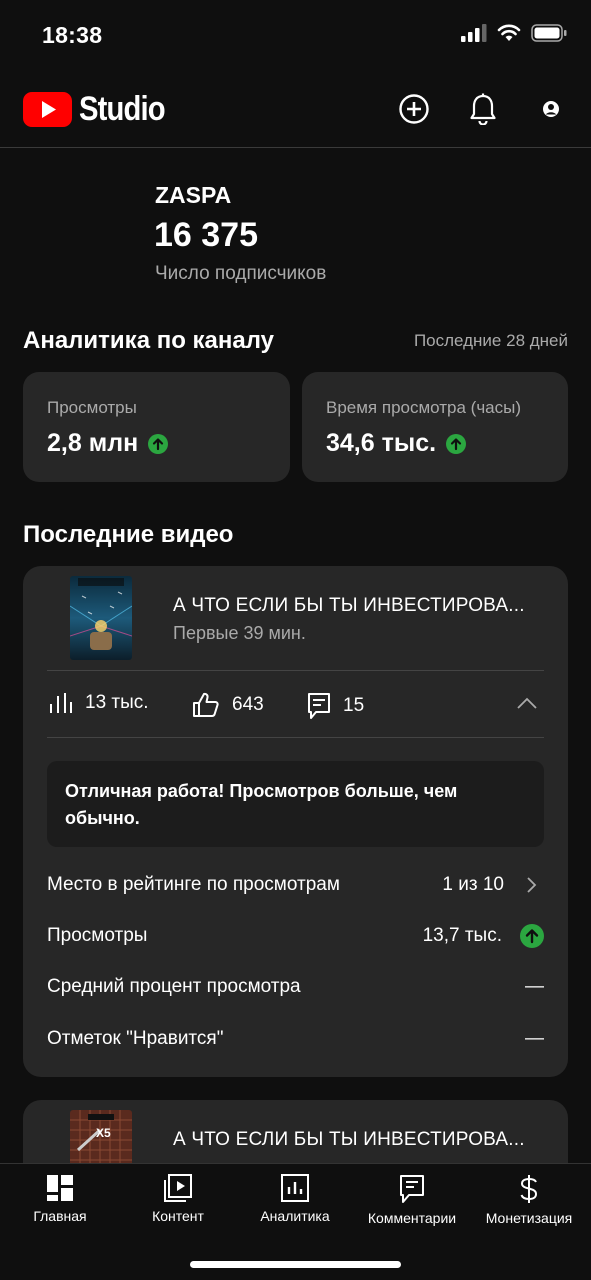 The image size is (591, 1280). I want to click on stat-value: 34,6 тыс., so click(396, 443).